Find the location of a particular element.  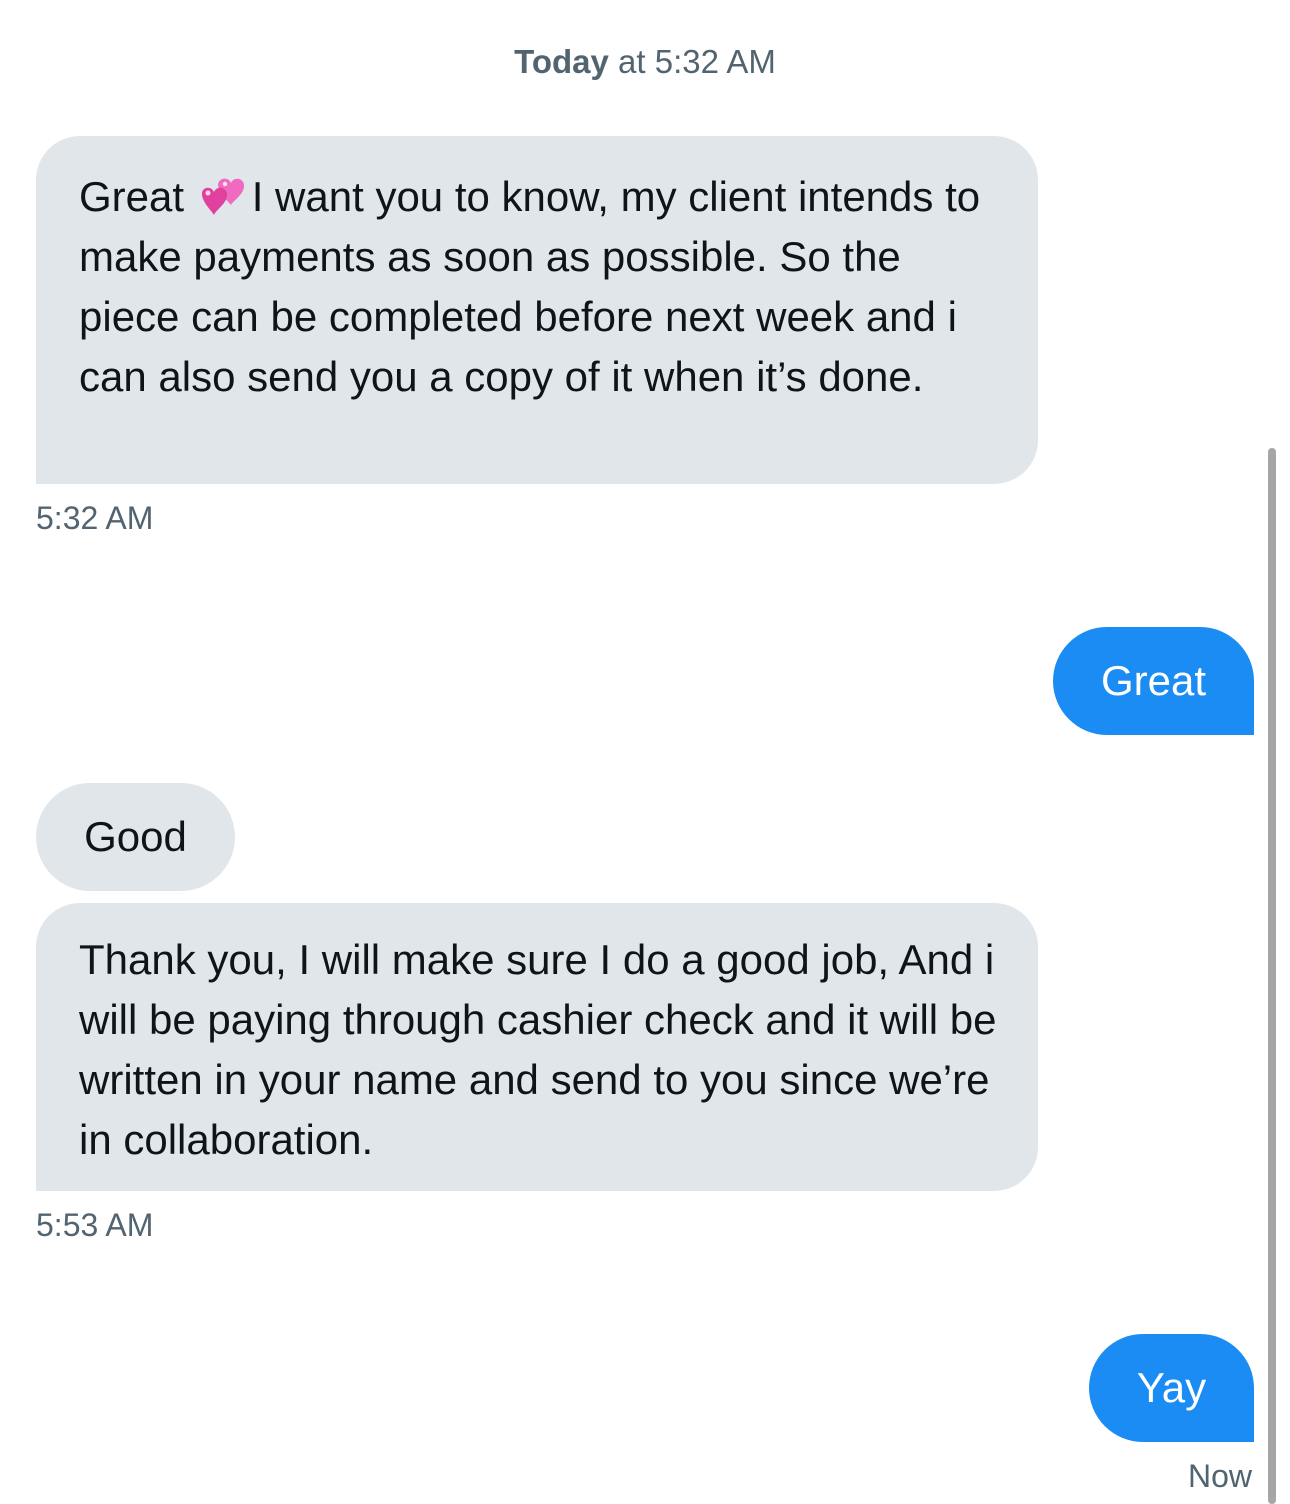

incoming-message-bubble: Good is located at coordinates (135, 837).